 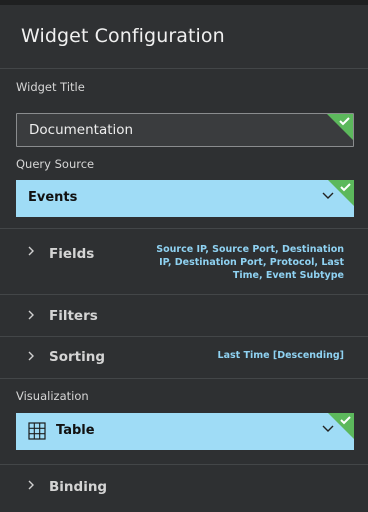 I want to click on fields-summary-line: IP, Destination Port, Protocol, Last, so click(x=251, y=262).